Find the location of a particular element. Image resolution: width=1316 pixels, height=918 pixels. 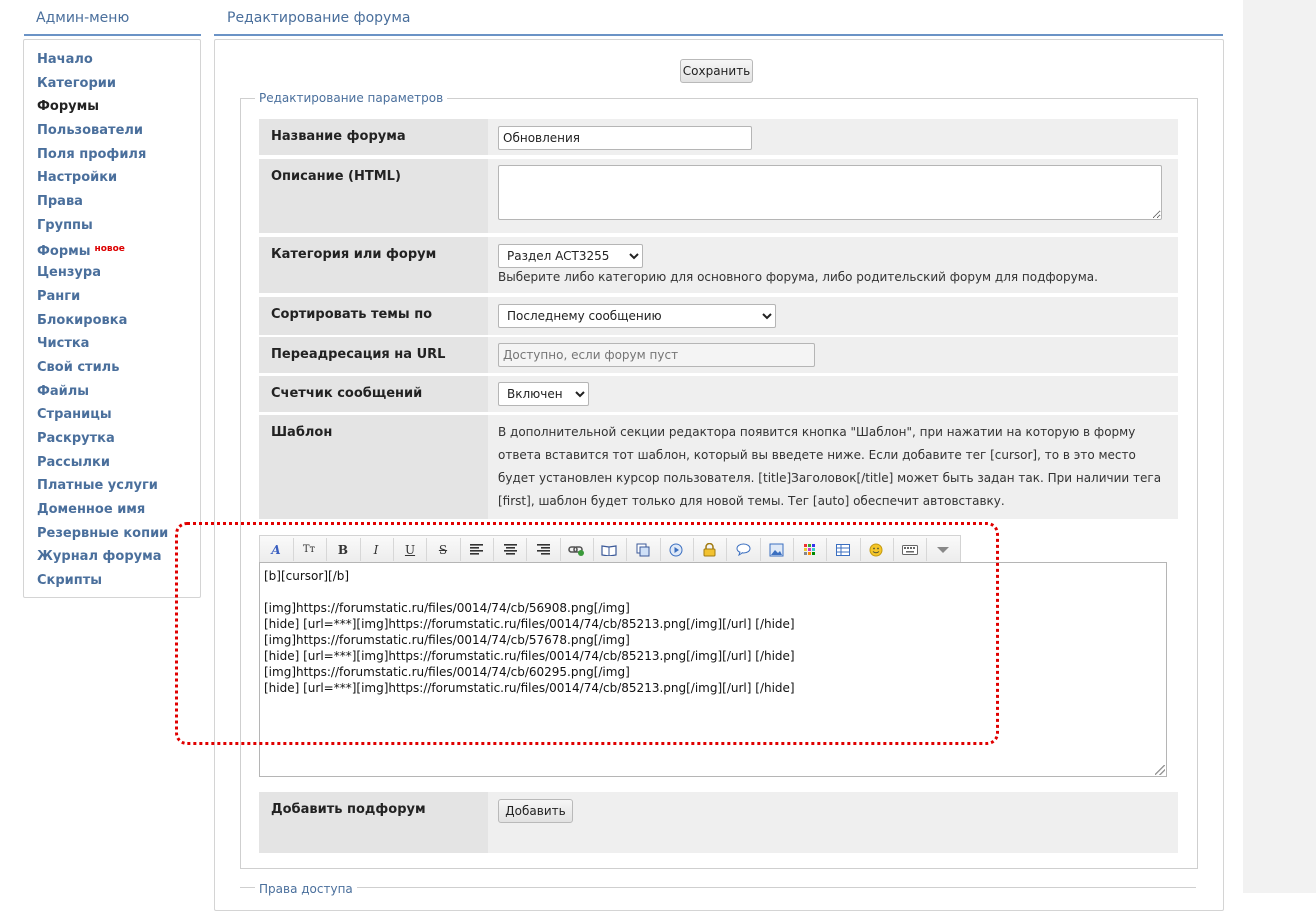

sidebar-item-custom-style: Свой стиль is located at coordinates (102, 368).